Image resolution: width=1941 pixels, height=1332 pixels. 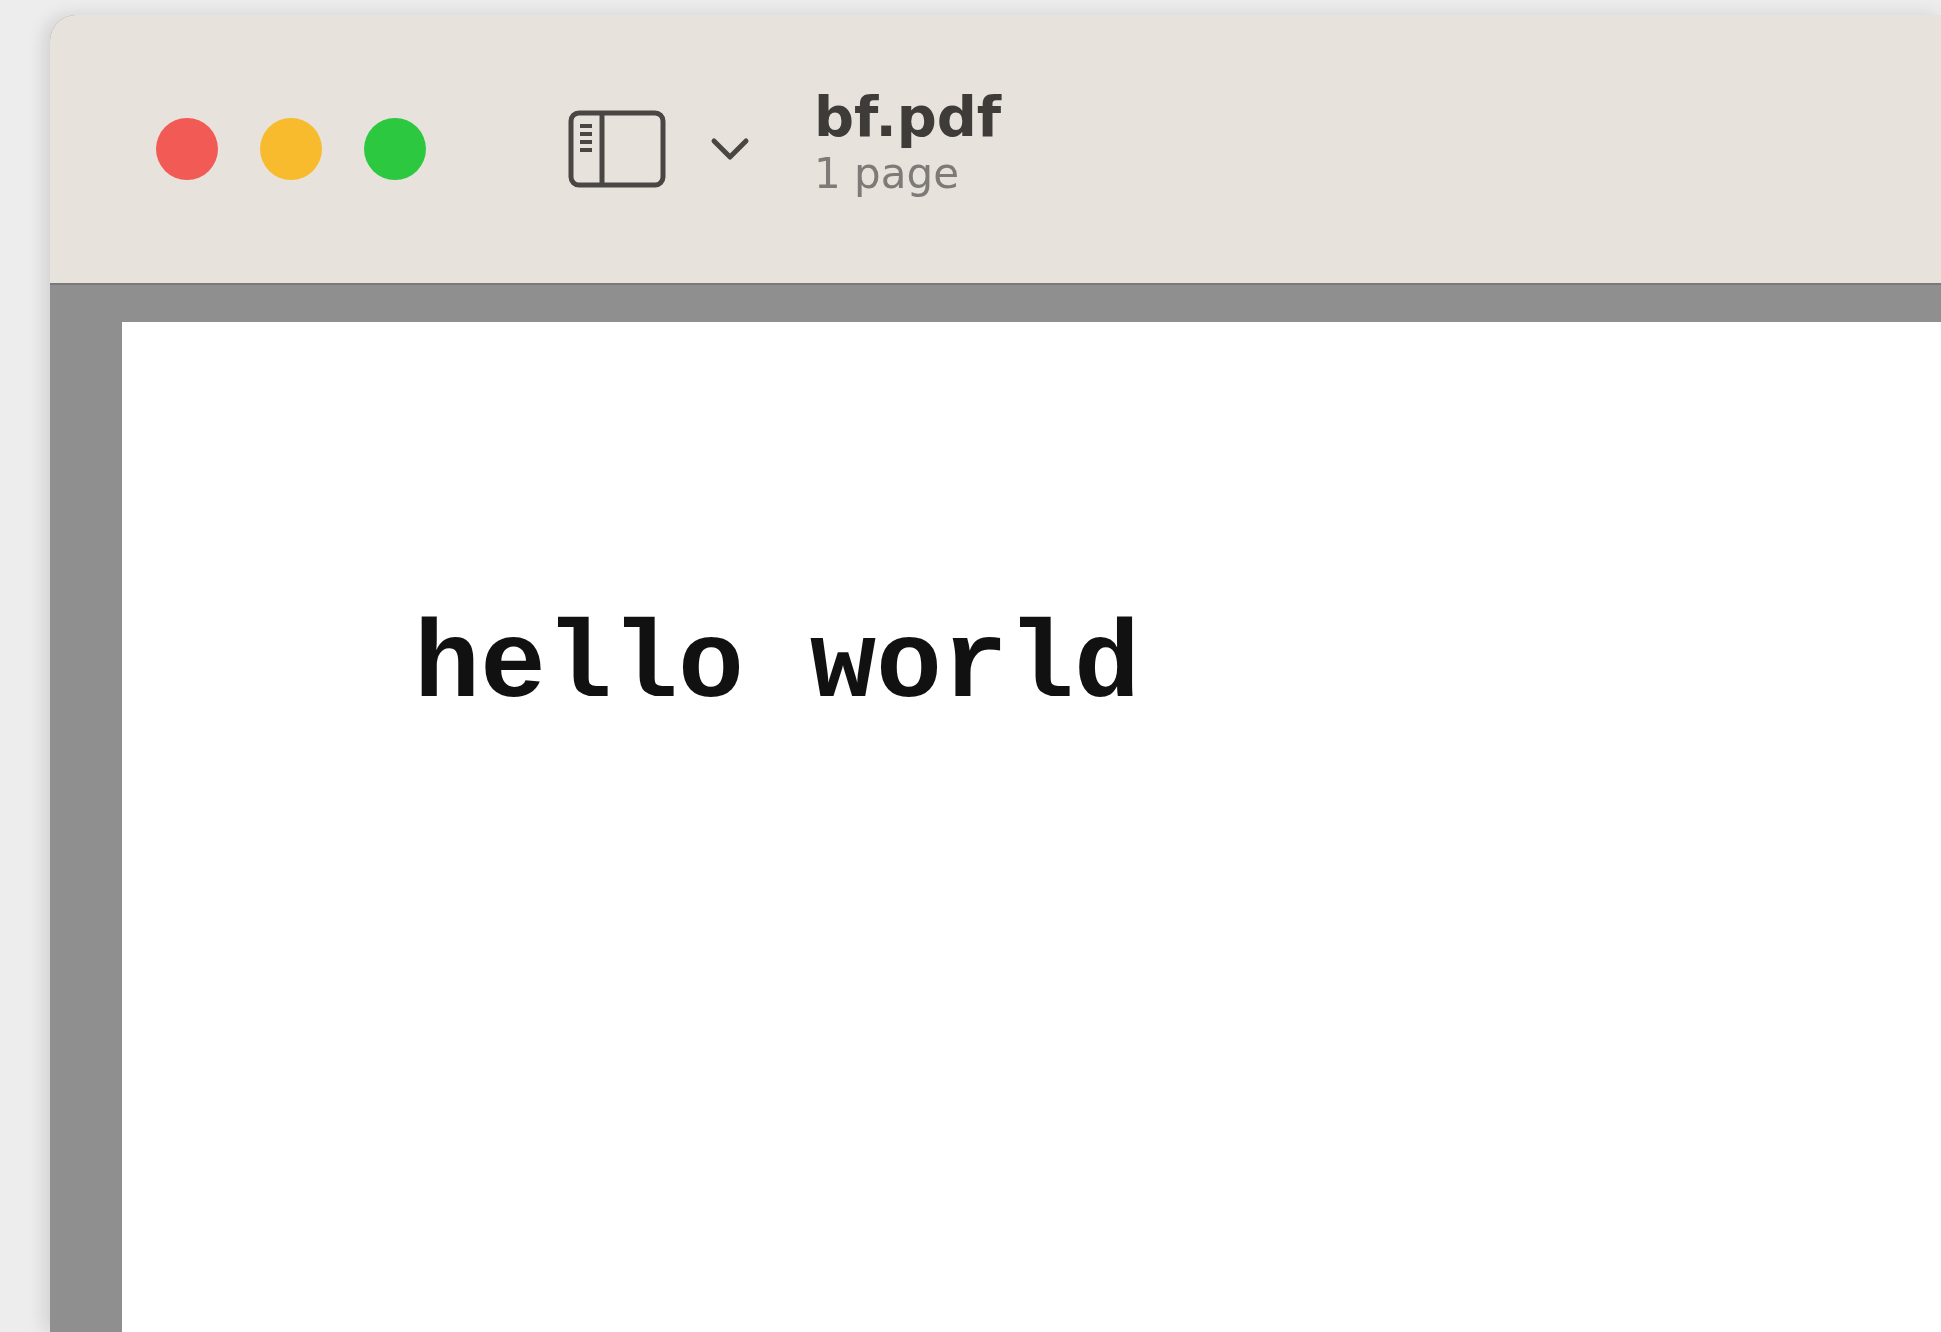 I want to click on chevron-down-icon, so click(x=730, y=149).